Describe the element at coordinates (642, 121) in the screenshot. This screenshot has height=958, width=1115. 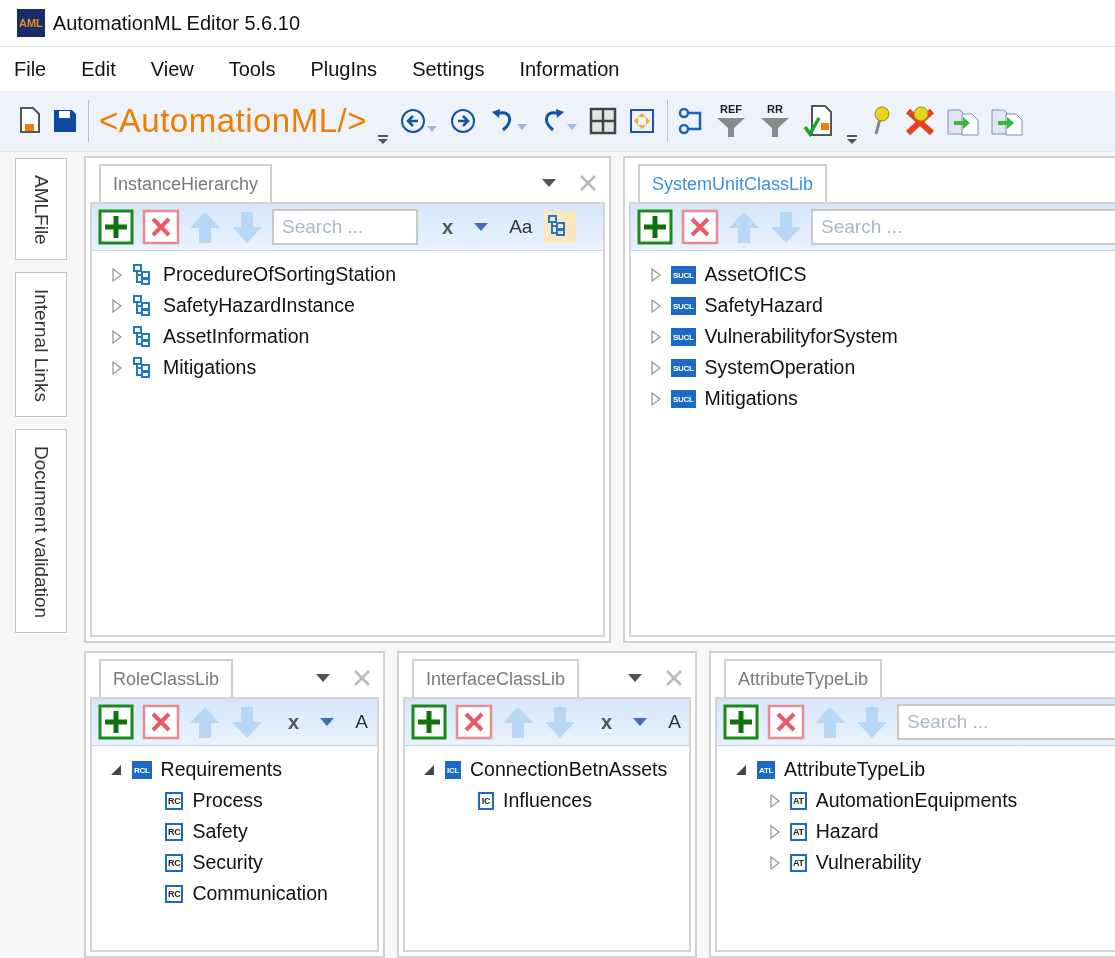
I see `fit-view-icon` at that location.